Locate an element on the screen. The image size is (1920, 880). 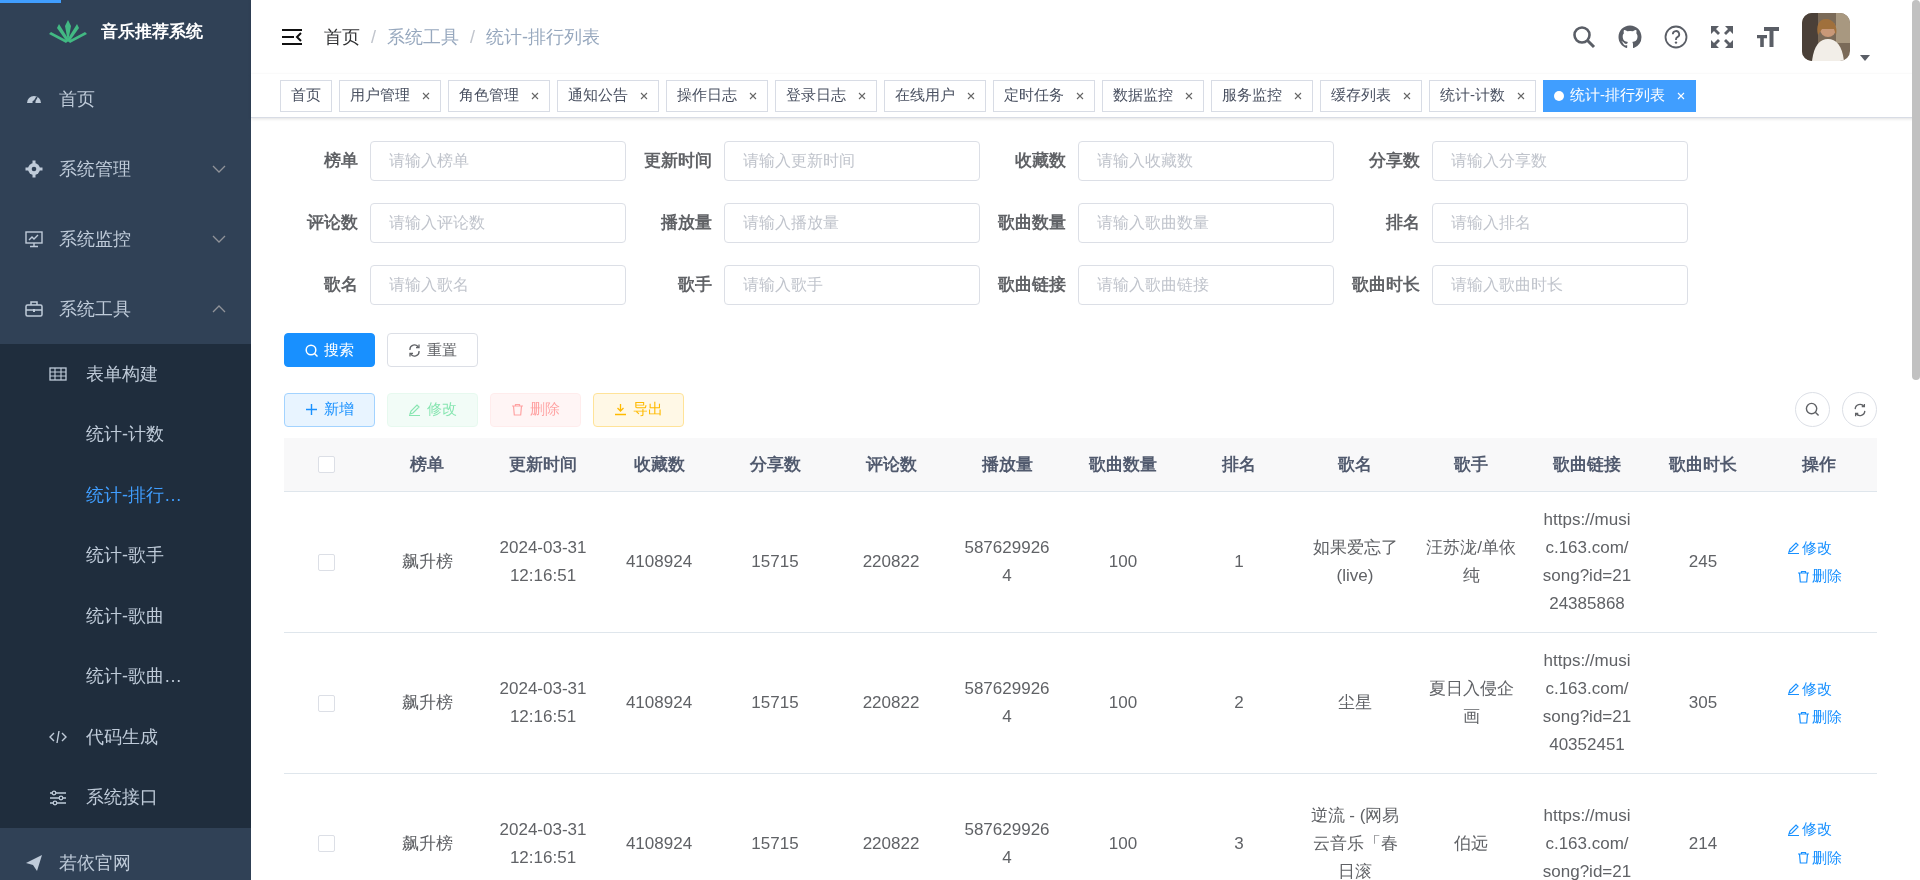
column-header: 歌曲时长 is located at coordinates (1702, 464).